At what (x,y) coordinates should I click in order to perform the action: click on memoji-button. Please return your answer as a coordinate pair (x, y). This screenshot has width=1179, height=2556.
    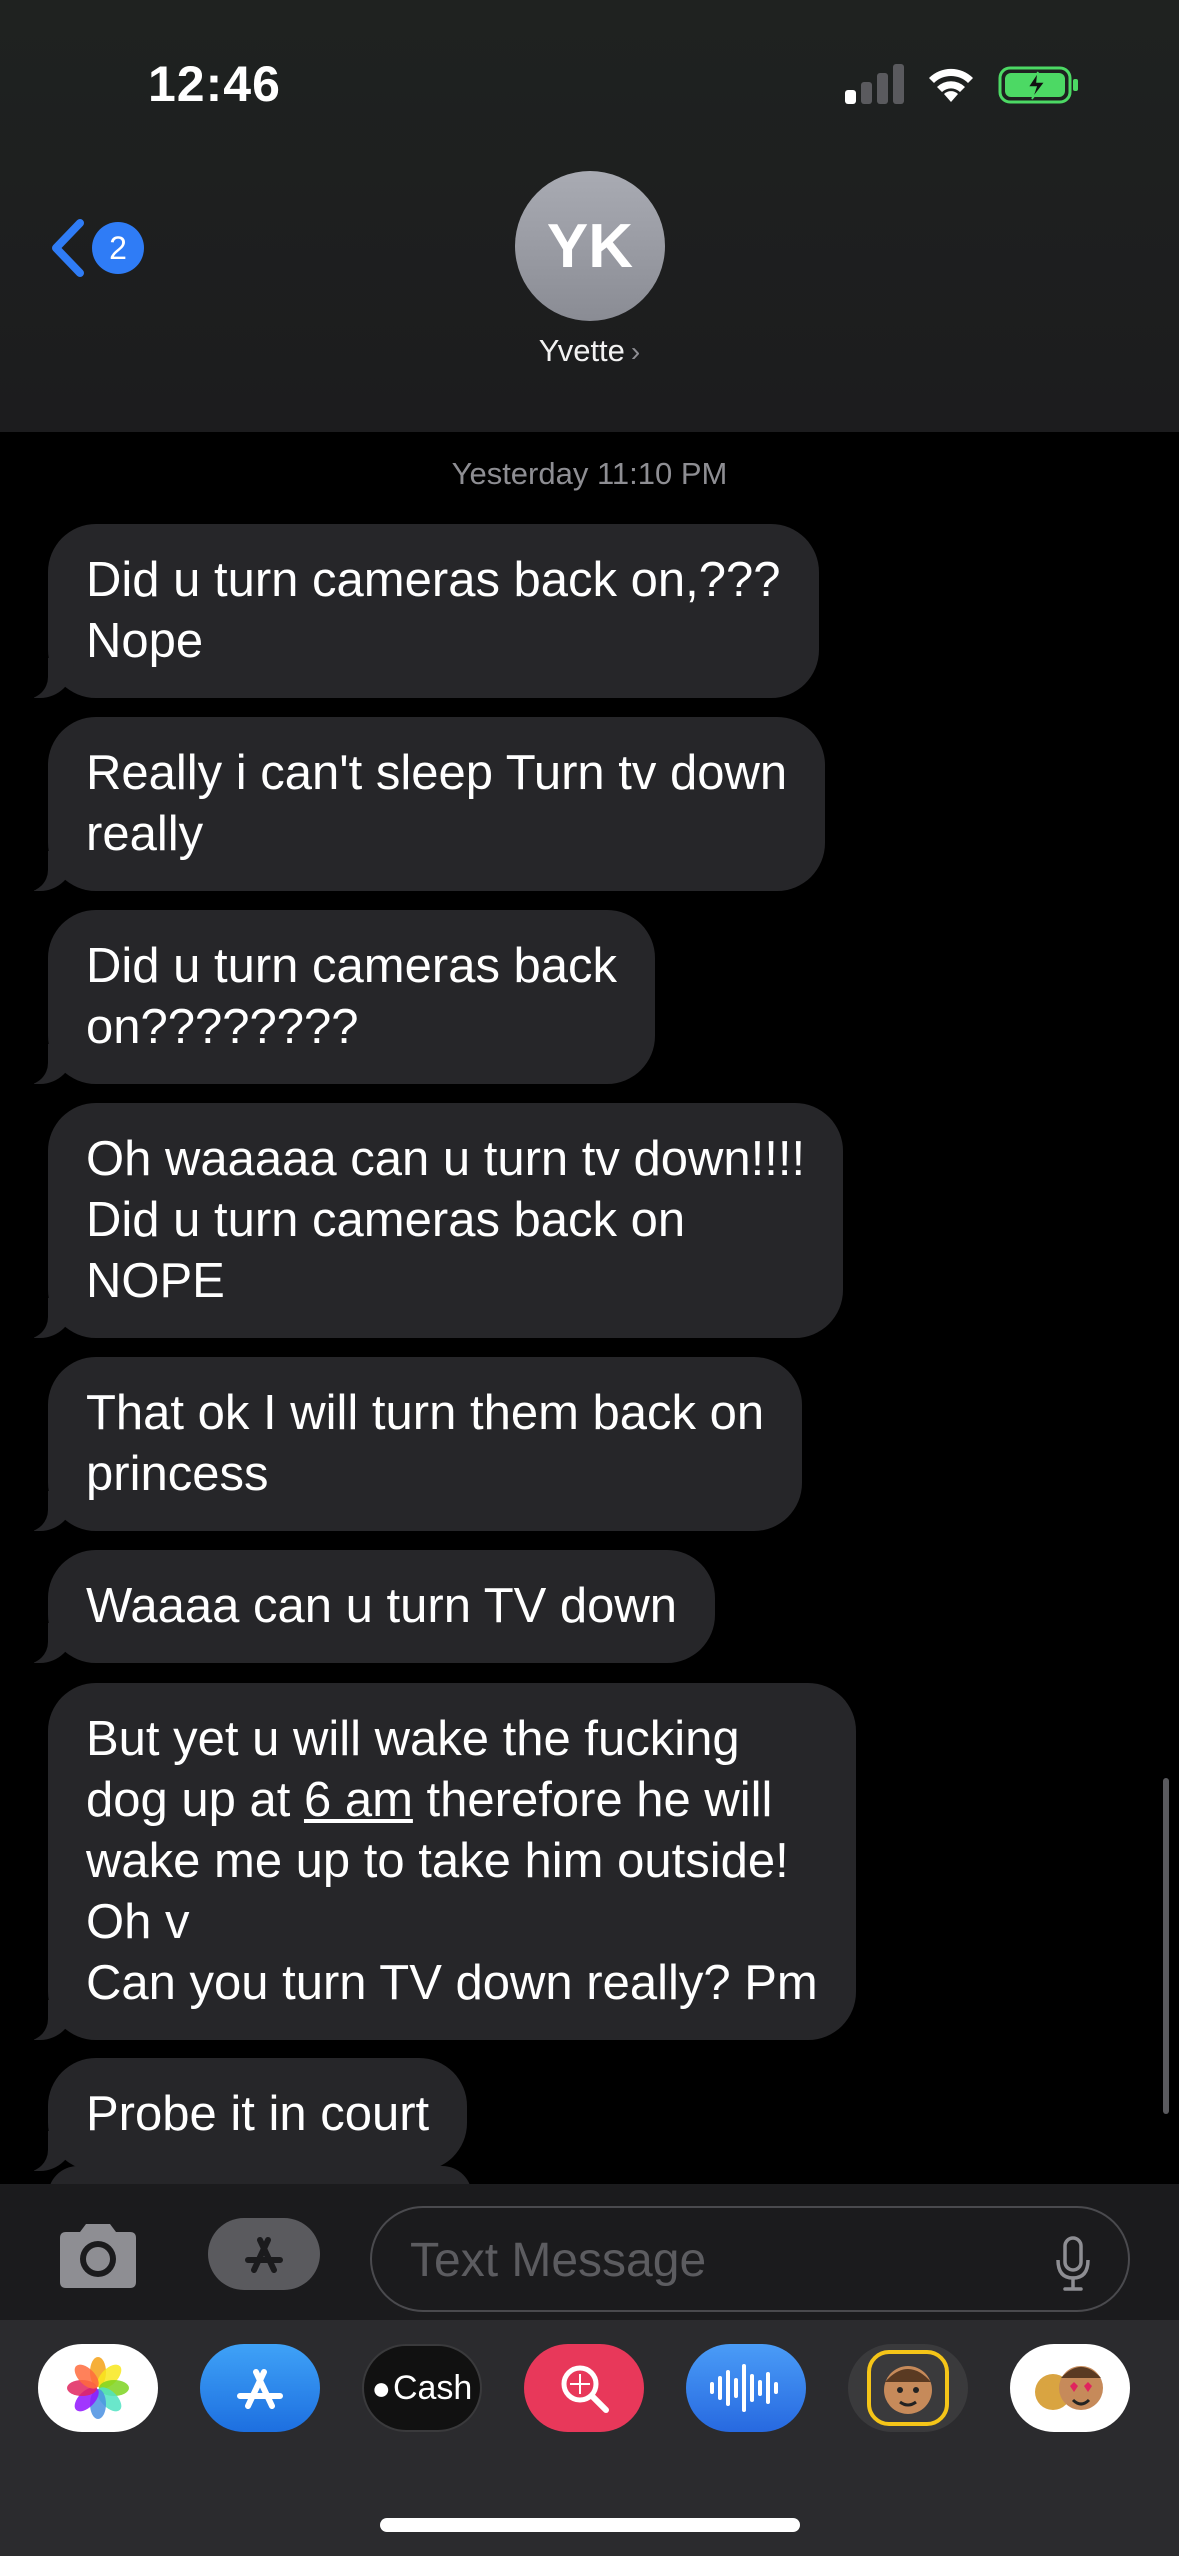
    Looking at the image, I should click on (908, 2388).